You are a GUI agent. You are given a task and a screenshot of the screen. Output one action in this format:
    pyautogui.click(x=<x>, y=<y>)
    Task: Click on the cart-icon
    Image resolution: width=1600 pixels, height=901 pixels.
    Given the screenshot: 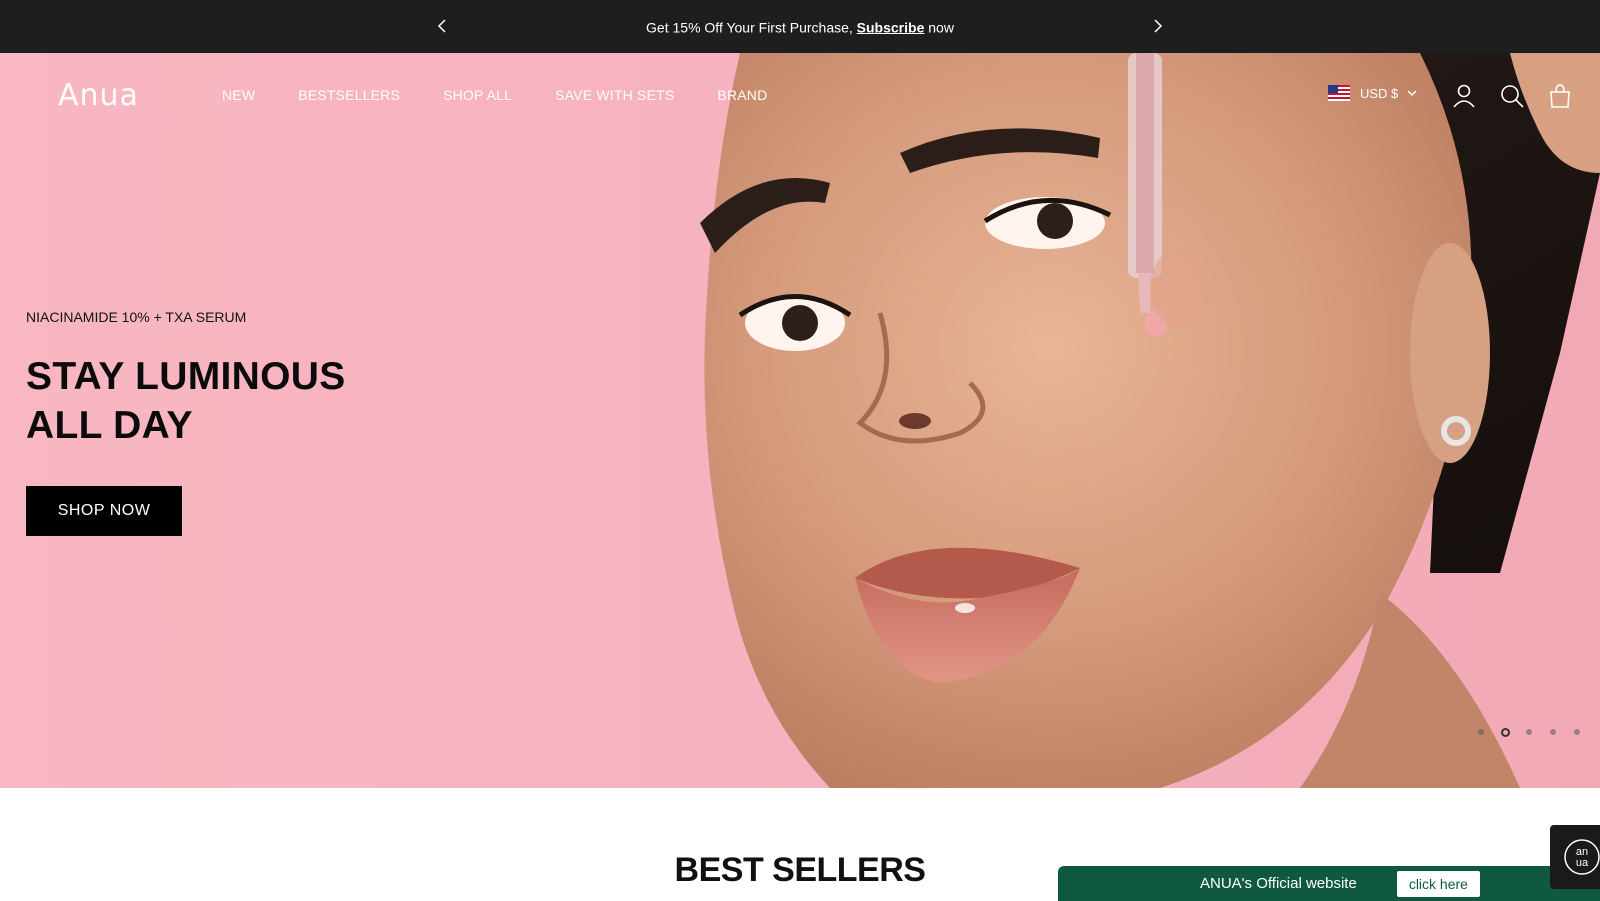 What is the action you would take?
    pyautogui.click(x=1560, y=96)
    